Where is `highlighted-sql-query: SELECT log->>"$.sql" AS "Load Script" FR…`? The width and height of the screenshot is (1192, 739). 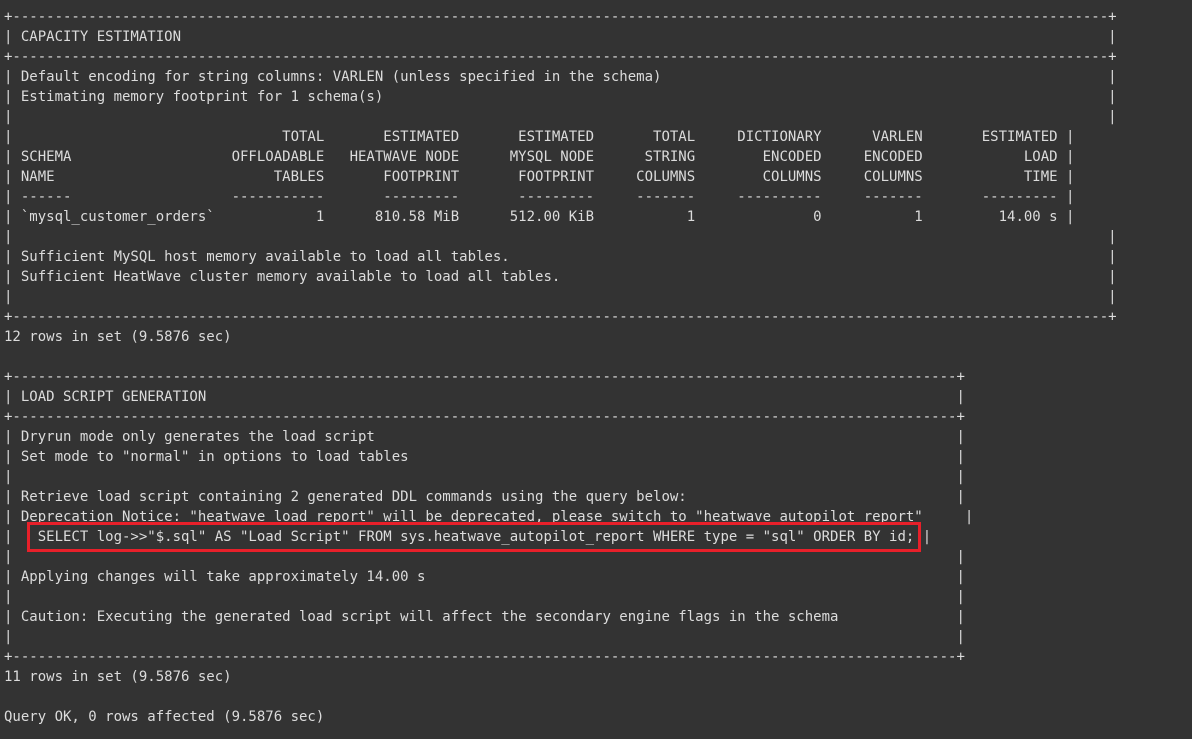
highlighted-sql-query: SELECT log->>"$.sql" AS "Load Script" FR… is located at coordinates (473, 537).